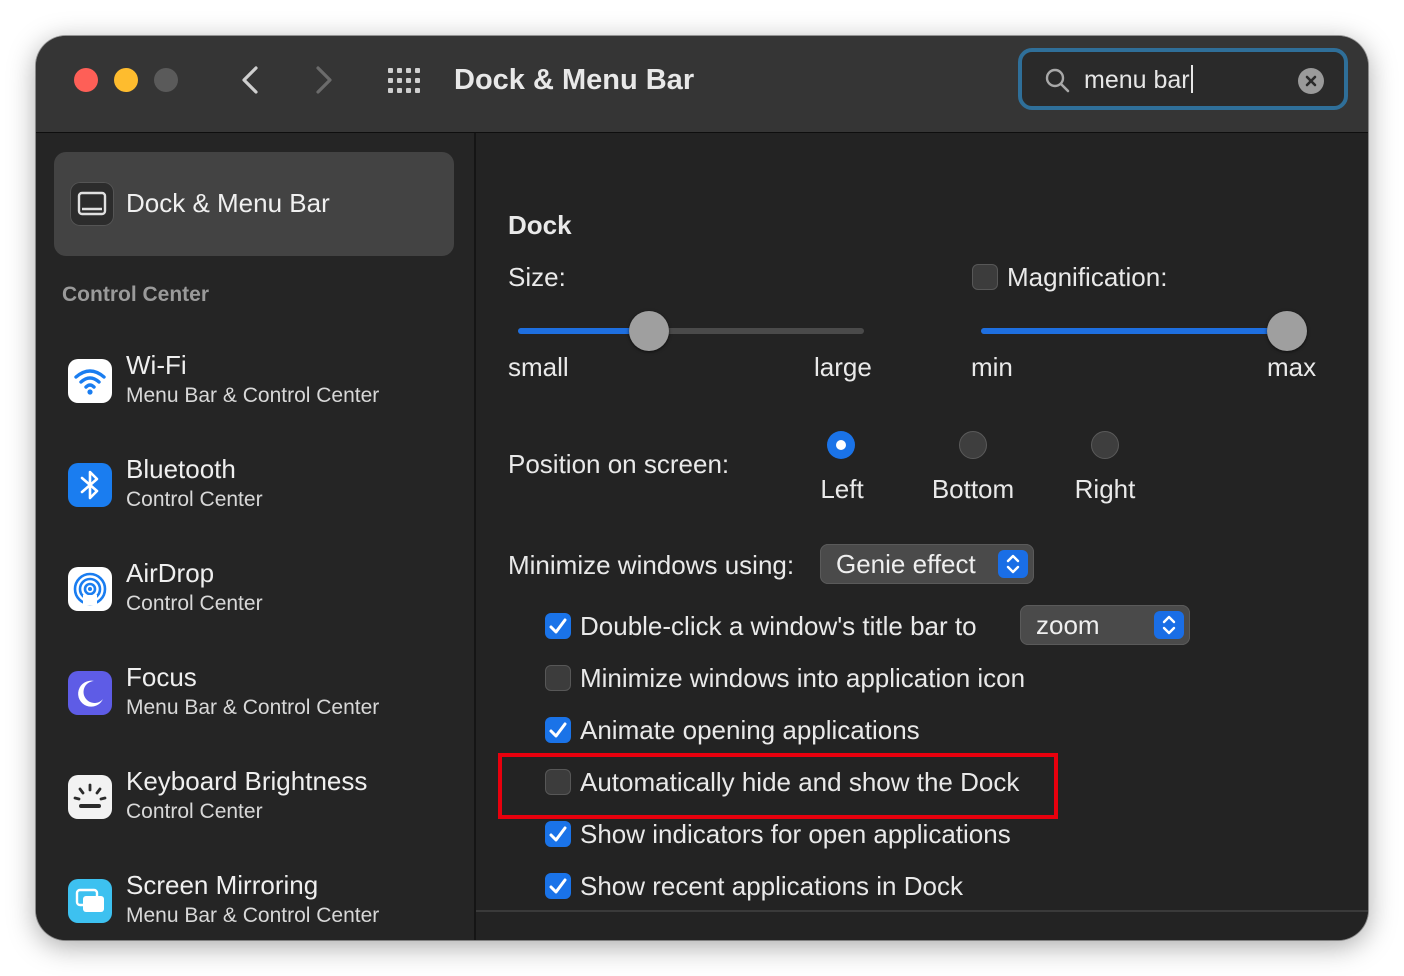  I want to click on sidebar-item-bluetooth: Bluetooth Control Center, so click(259, 494).